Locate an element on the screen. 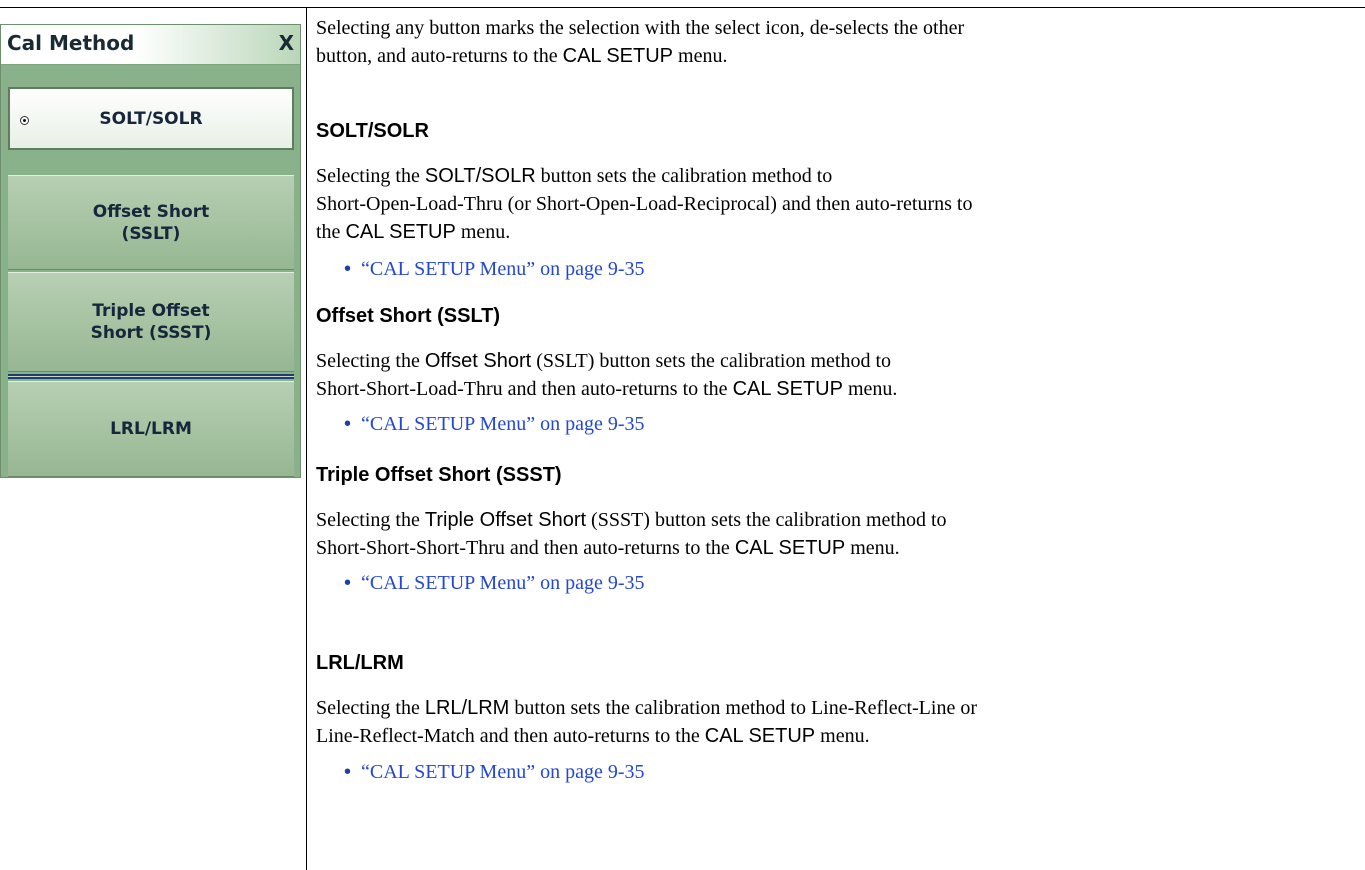  lrl-lrm-label: LRL/LRM is located at coordinates (151, 429).